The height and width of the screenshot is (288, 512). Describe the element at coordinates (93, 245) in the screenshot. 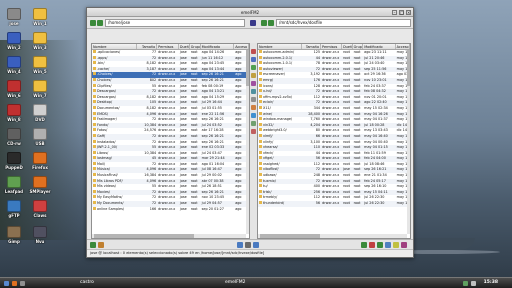

I see `left-home-icon` at that location.